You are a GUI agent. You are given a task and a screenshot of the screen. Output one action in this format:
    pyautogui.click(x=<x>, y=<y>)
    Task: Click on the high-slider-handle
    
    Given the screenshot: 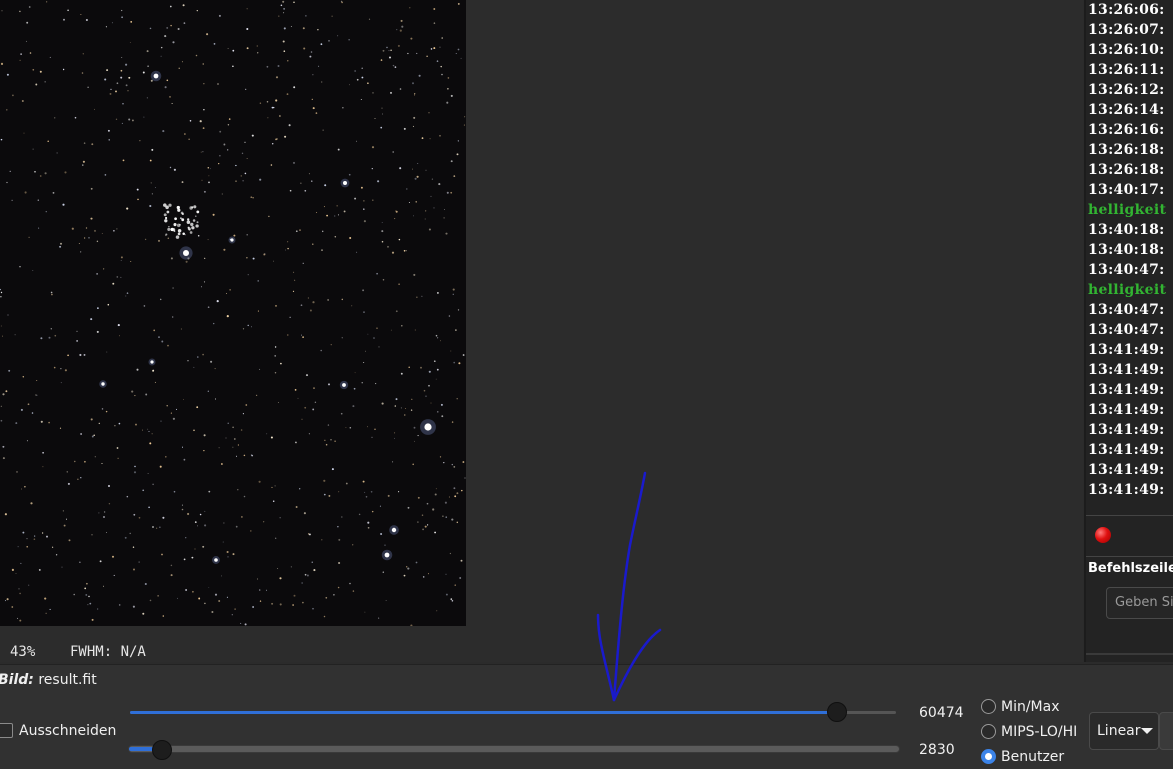 What is the action you would take?
    pyautogui.click(x=836, y=712)
    